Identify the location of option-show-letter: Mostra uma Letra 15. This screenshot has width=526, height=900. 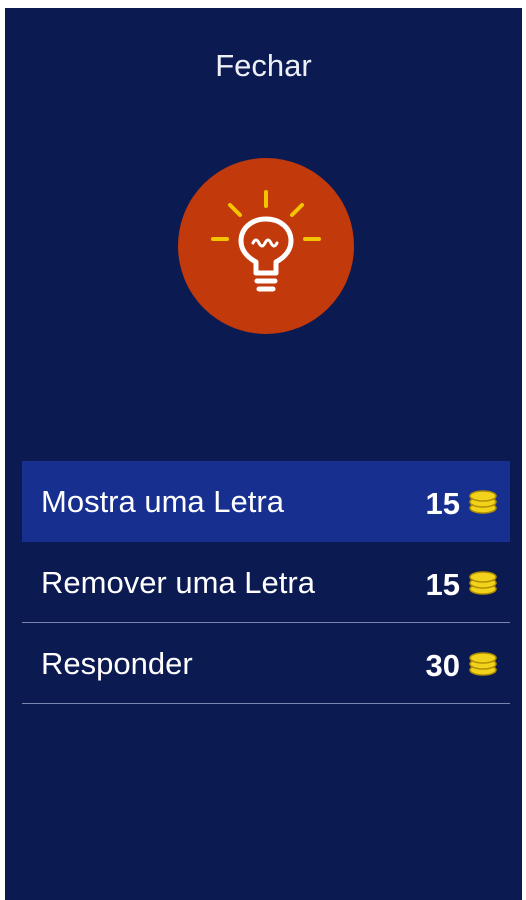
(266, 501).